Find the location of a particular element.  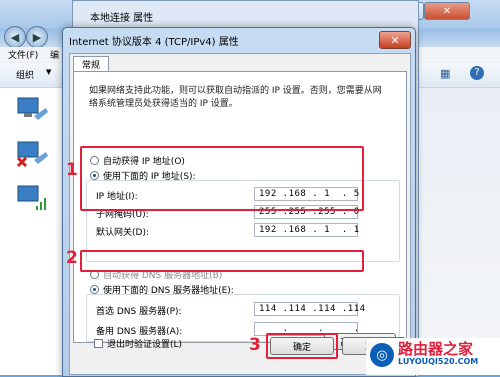

validate-checkbox: 退出时验证设置(L) is located at coordinates (138, 343).